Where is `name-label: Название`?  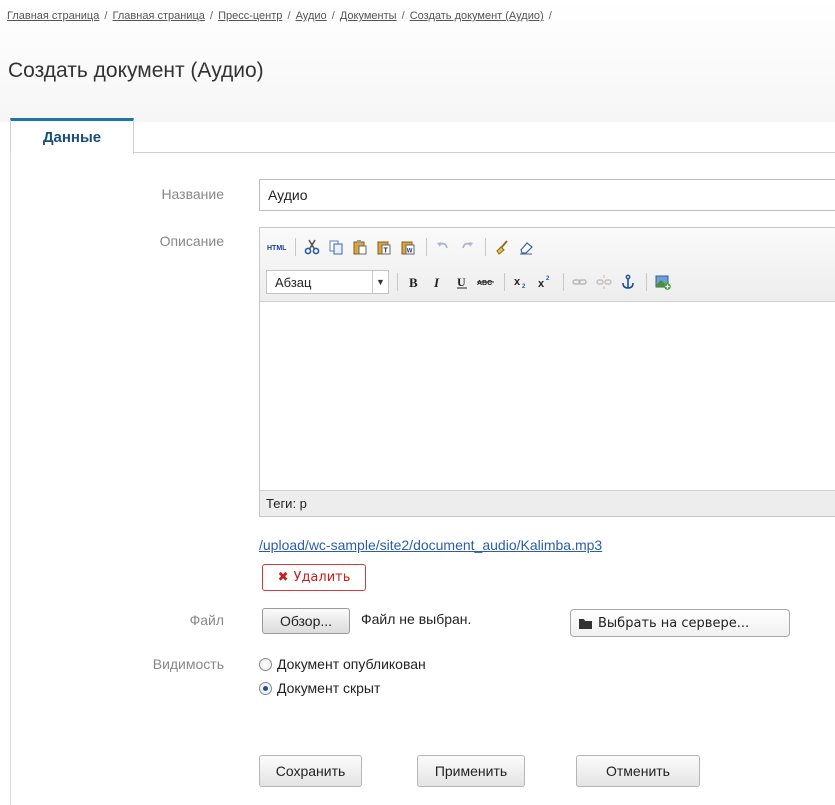 name-label: Название is located at coordinates (192, 194).